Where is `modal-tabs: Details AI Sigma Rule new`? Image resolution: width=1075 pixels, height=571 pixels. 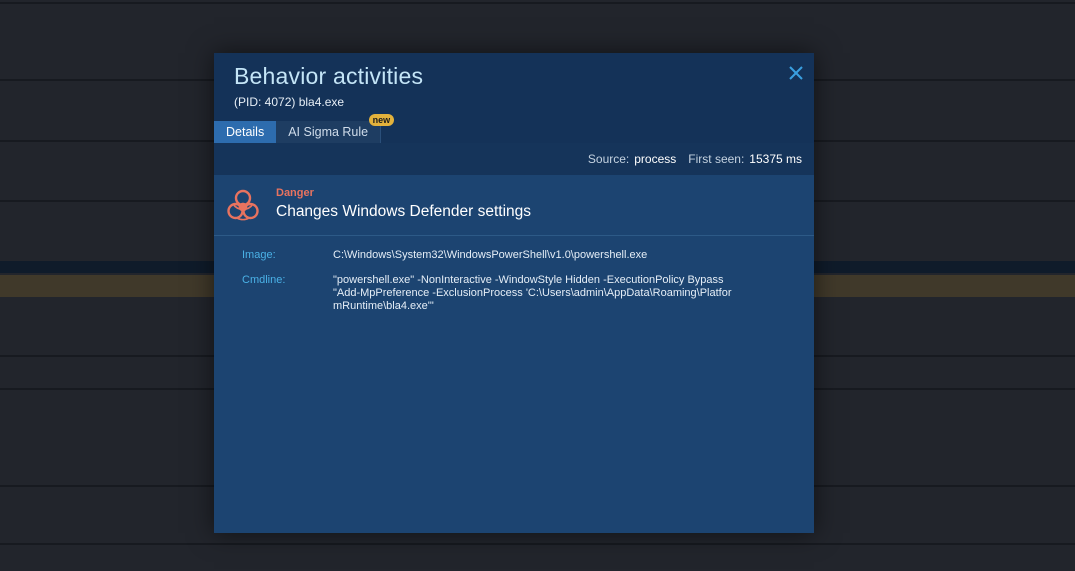
modal-tabs: Details AI Sigma Rule new is located at coordinates (304, 128).